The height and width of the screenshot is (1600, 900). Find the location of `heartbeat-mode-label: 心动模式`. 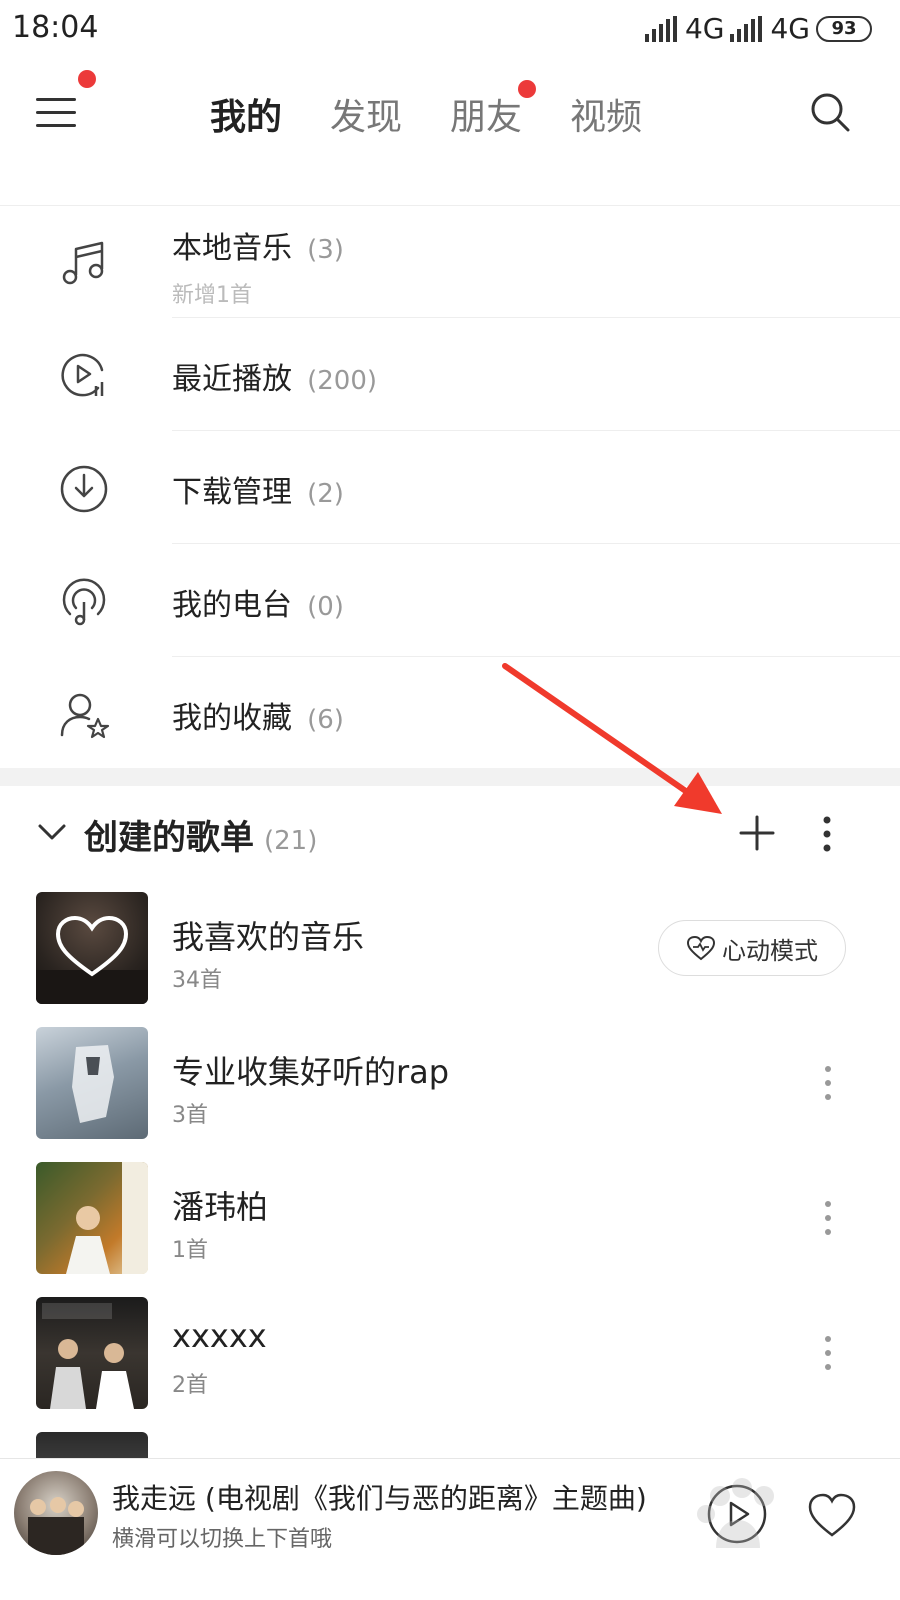

heartbeat-mode-label: 心动模式 is located at coordinates (770, 950).